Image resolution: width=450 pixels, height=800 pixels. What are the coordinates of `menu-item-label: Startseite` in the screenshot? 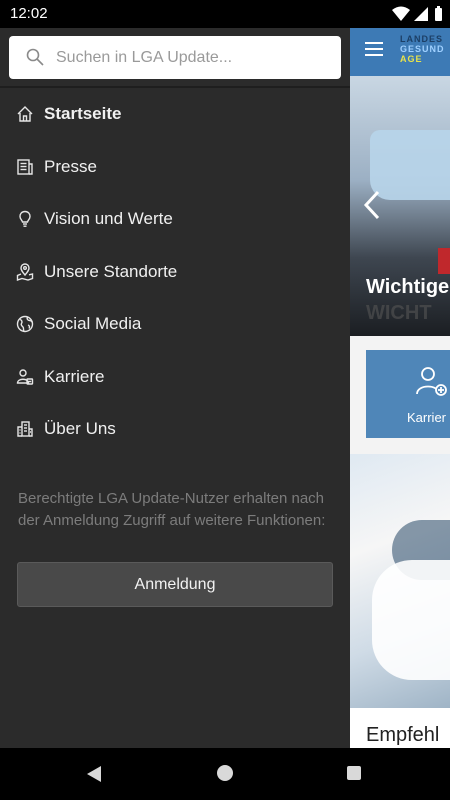 It's located at (83, 114).